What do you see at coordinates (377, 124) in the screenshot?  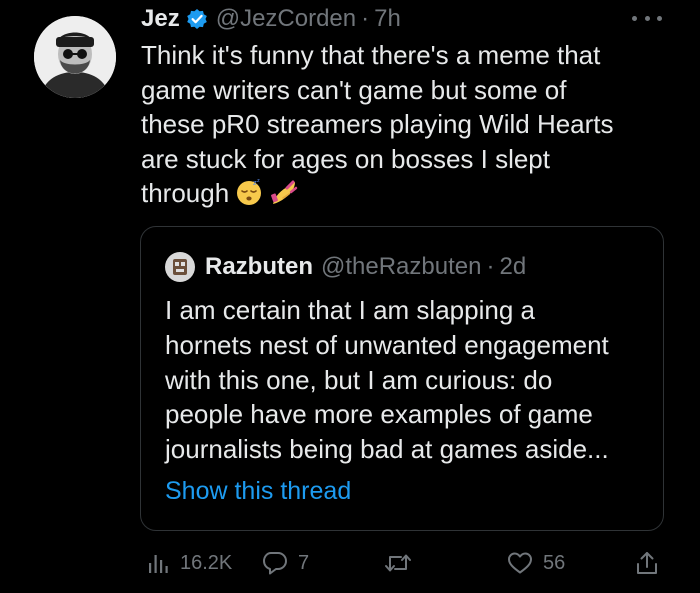 I see `tweet-text-line: these pR0 streamers playing Wild Hearts` at bounding box center [377, 124].